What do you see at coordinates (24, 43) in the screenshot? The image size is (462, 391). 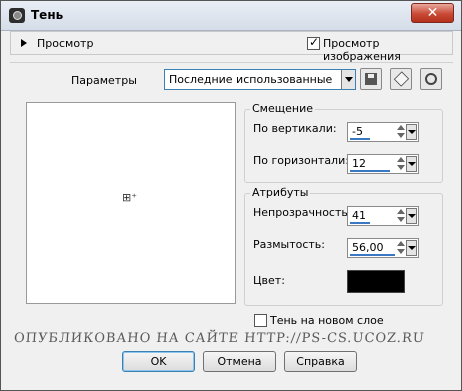 I see `expand-arrow-icon` at bounding box center [24, 43].